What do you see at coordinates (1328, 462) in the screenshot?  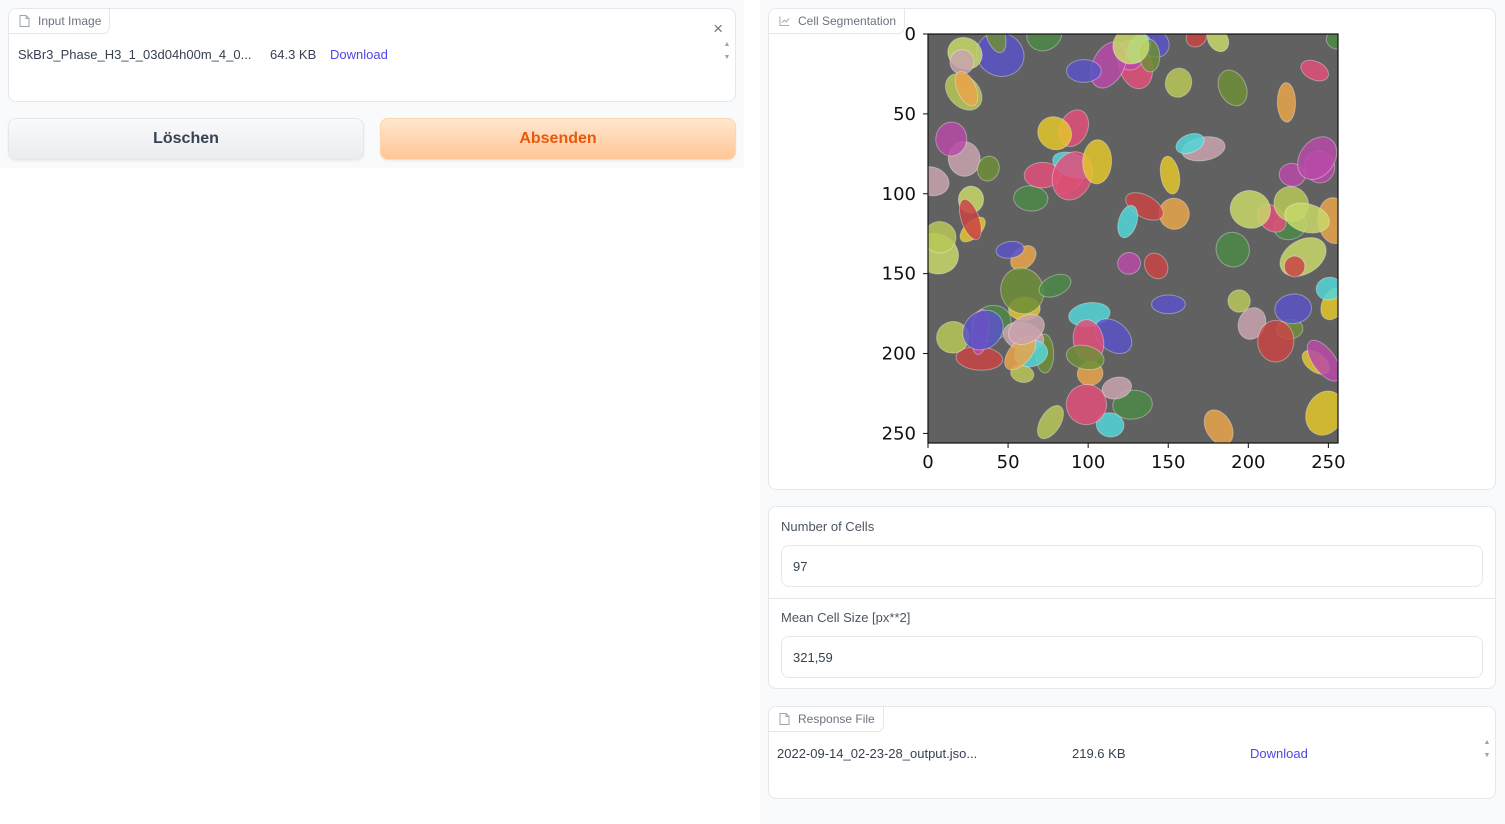 I see `x-tick-label: 250` at bounding box center [1328, 462].